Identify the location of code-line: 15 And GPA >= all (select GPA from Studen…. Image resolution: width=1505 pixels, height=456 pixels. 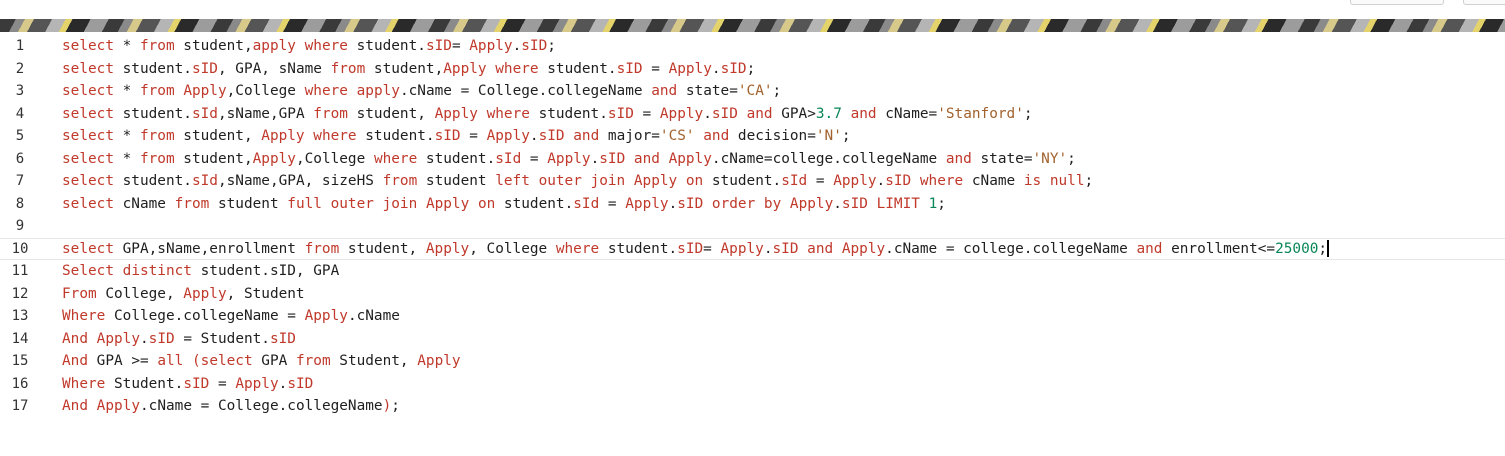
(752, 361).